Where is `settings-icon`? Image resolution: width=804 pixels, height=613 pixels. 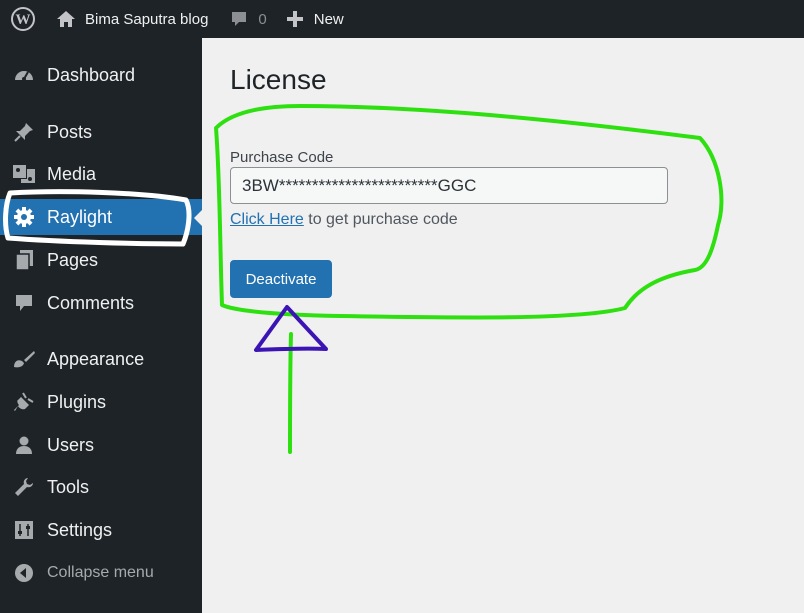 settings-icon is located at coordinates (24, 530).